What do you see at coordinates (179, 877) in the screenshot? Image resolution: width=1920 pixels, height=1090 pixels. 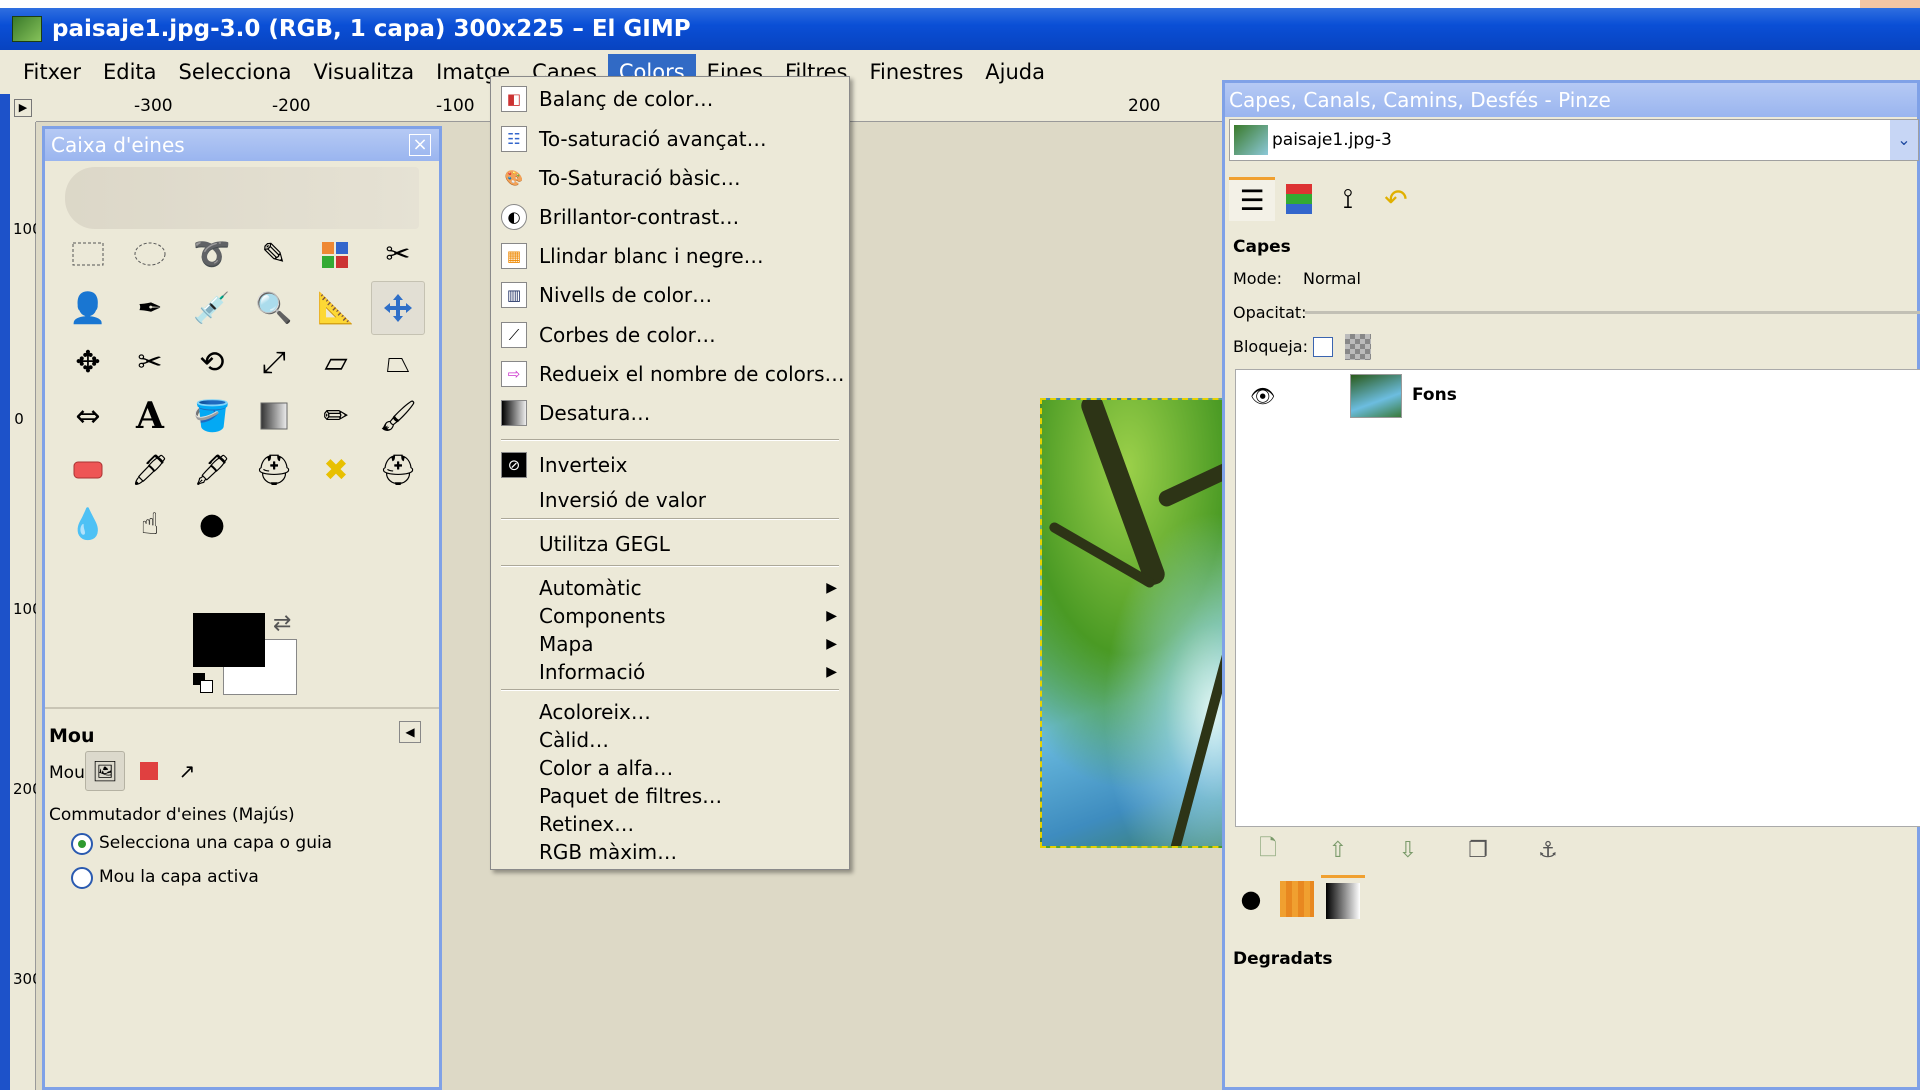 I see `radio-move-active-label: Mou la capa activa` at bounding box center [179, 877].